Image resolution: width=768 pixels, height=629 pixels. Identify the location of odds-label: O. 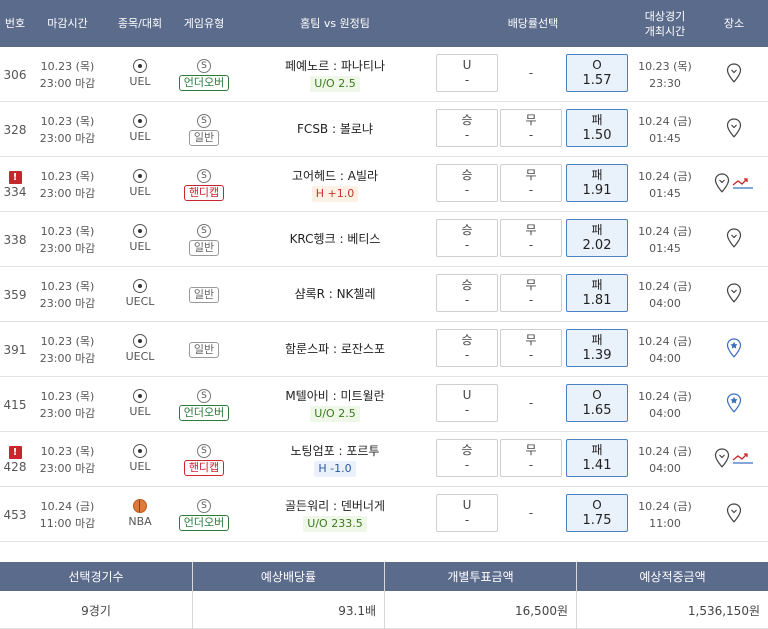
(597, 505).